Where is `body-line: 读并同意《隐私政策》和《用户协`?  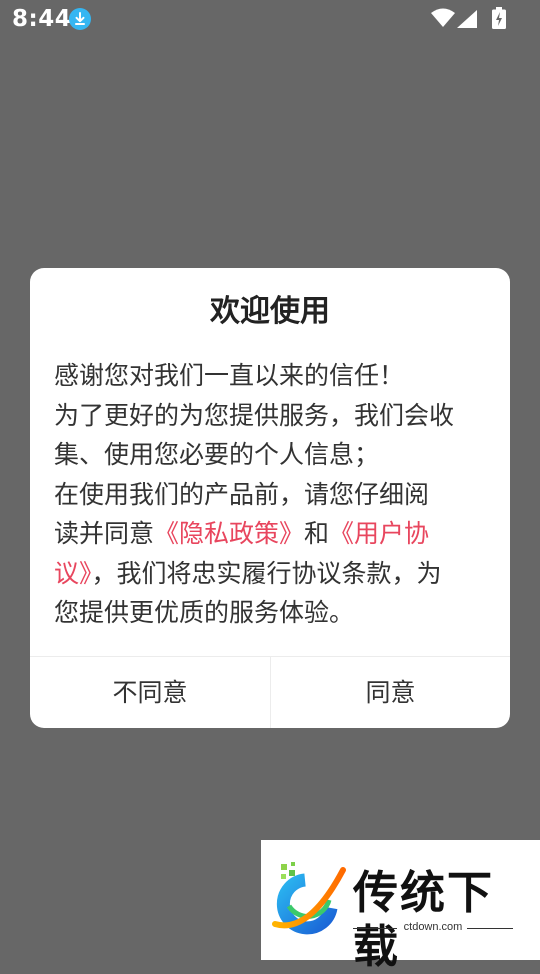 body-line: 读并同意《隐私政策》和《用户协 is located at coordinates (272, 534).